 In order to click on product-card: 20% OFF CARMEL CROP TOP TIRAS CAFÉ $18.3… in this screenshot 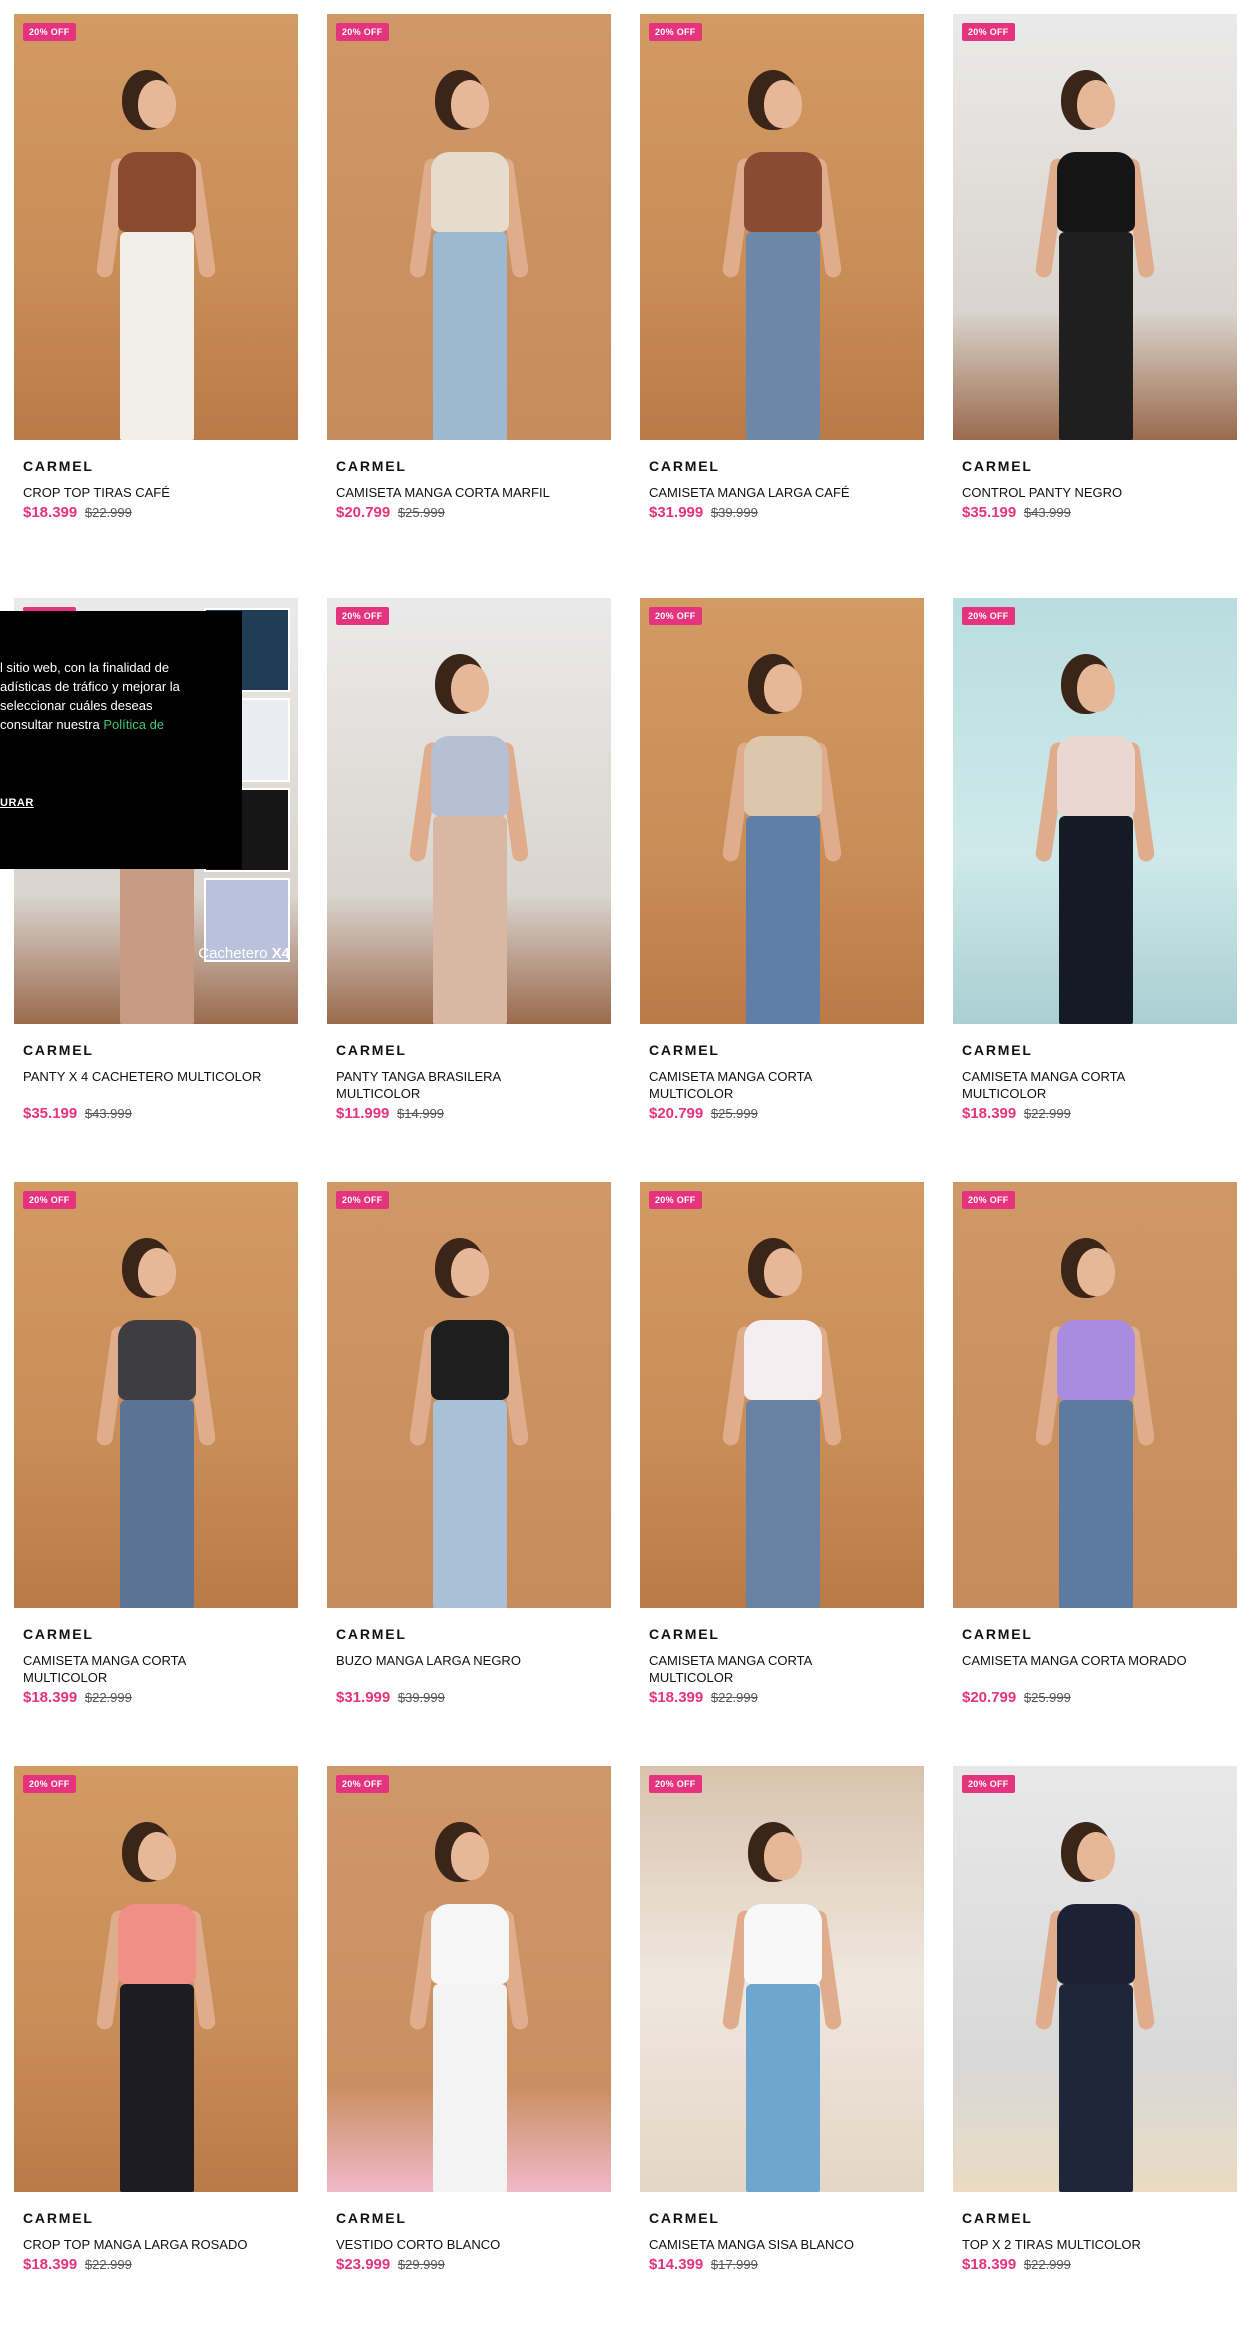, I will do `click(156, 306)`.